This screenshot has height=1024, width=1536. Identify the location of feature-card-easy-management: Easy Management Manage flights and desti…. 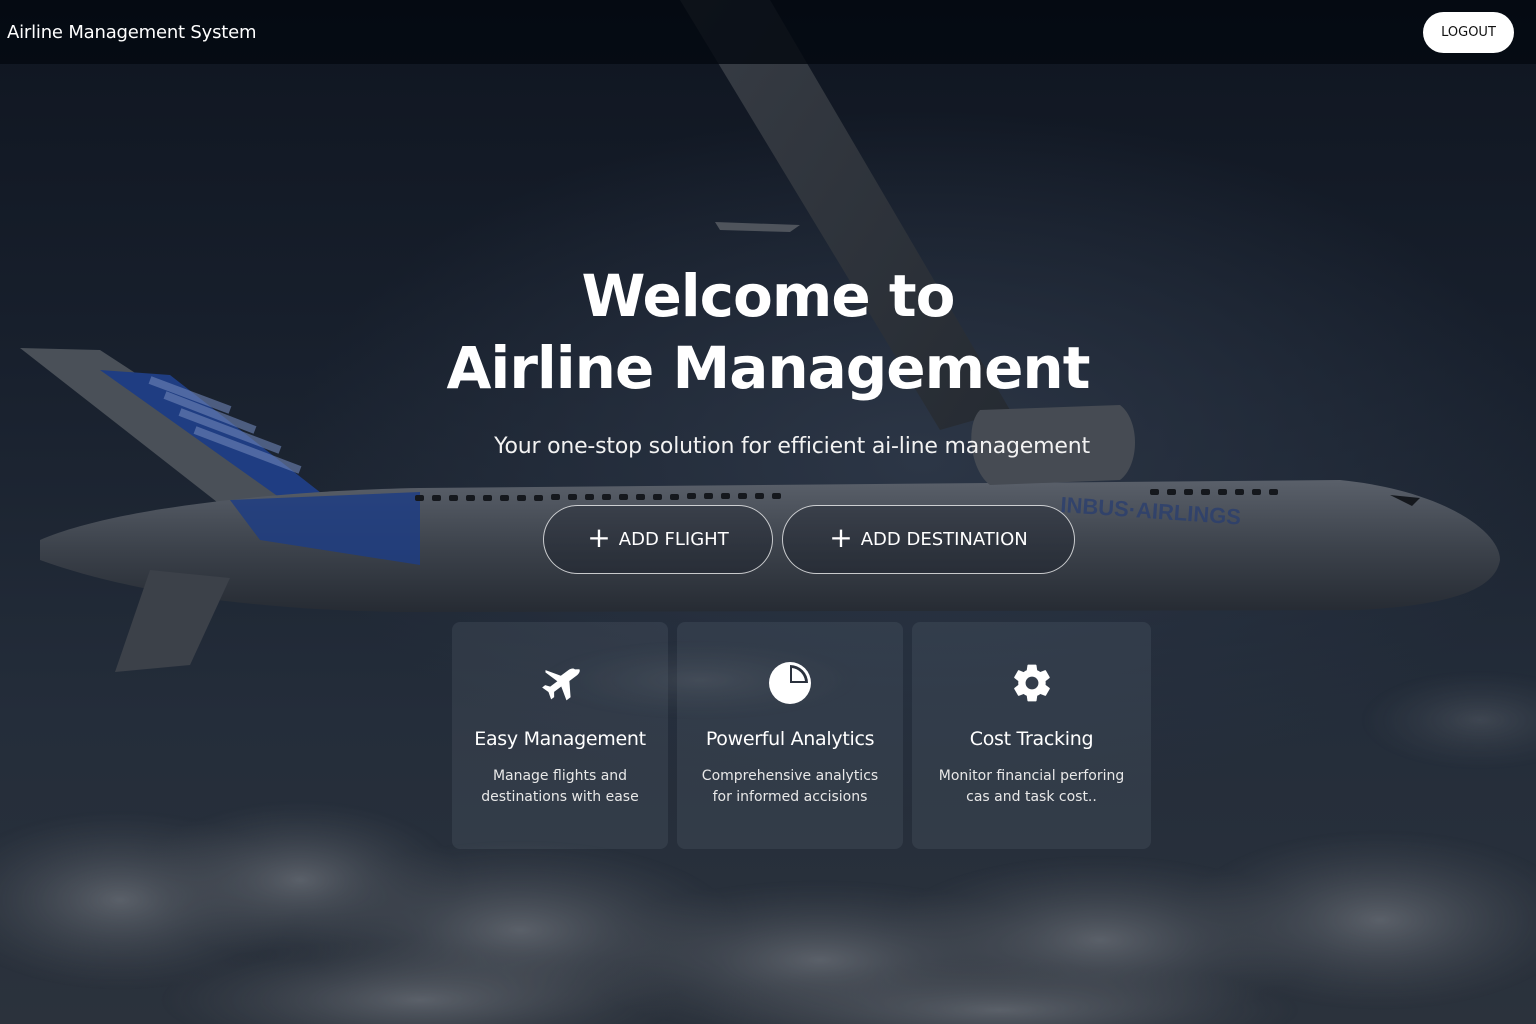
(560, 735).